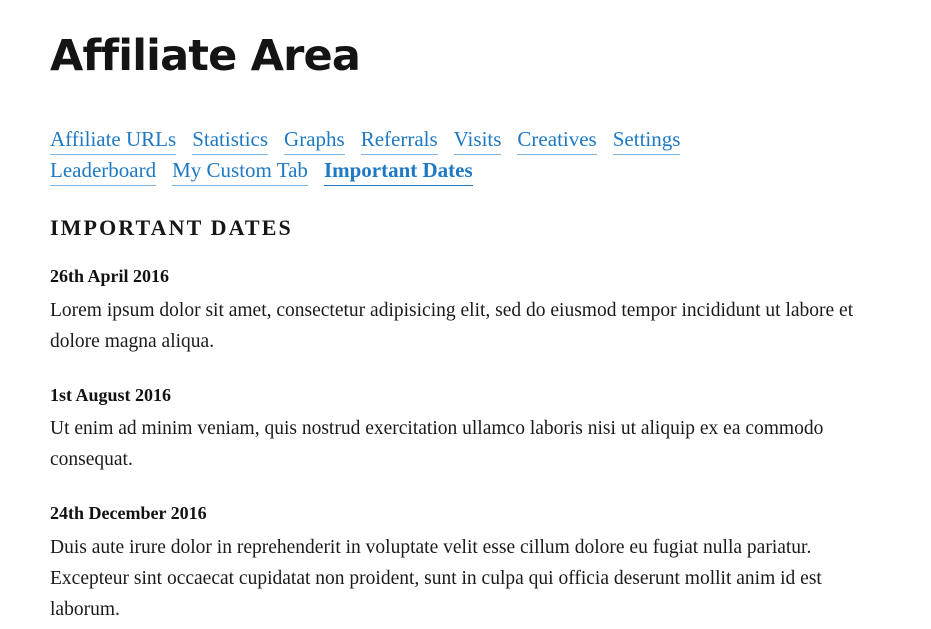 This screenshot has height=629, width=931. What do you see at coordinates (398, 171) in the screenshot?
I see `tab-important-dates: Important Dates` at bounding box center [398, 171].